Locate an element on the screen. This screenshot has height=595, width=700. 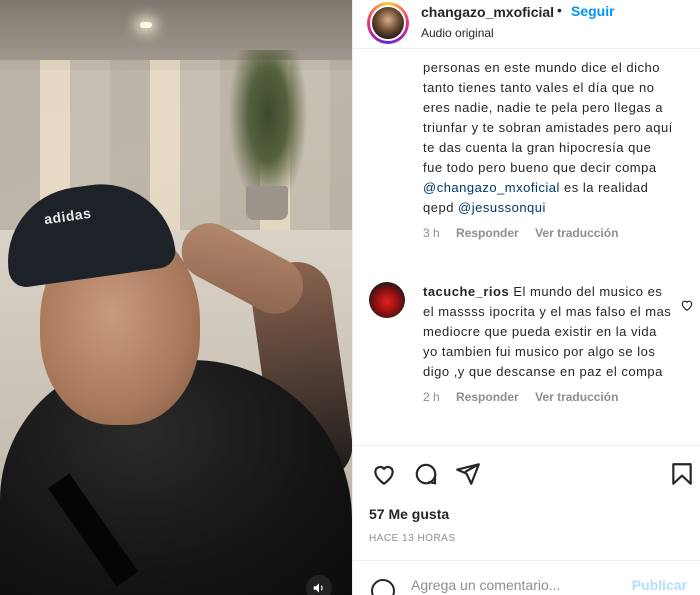
speaker-icon is located at coordinates (319, 585).